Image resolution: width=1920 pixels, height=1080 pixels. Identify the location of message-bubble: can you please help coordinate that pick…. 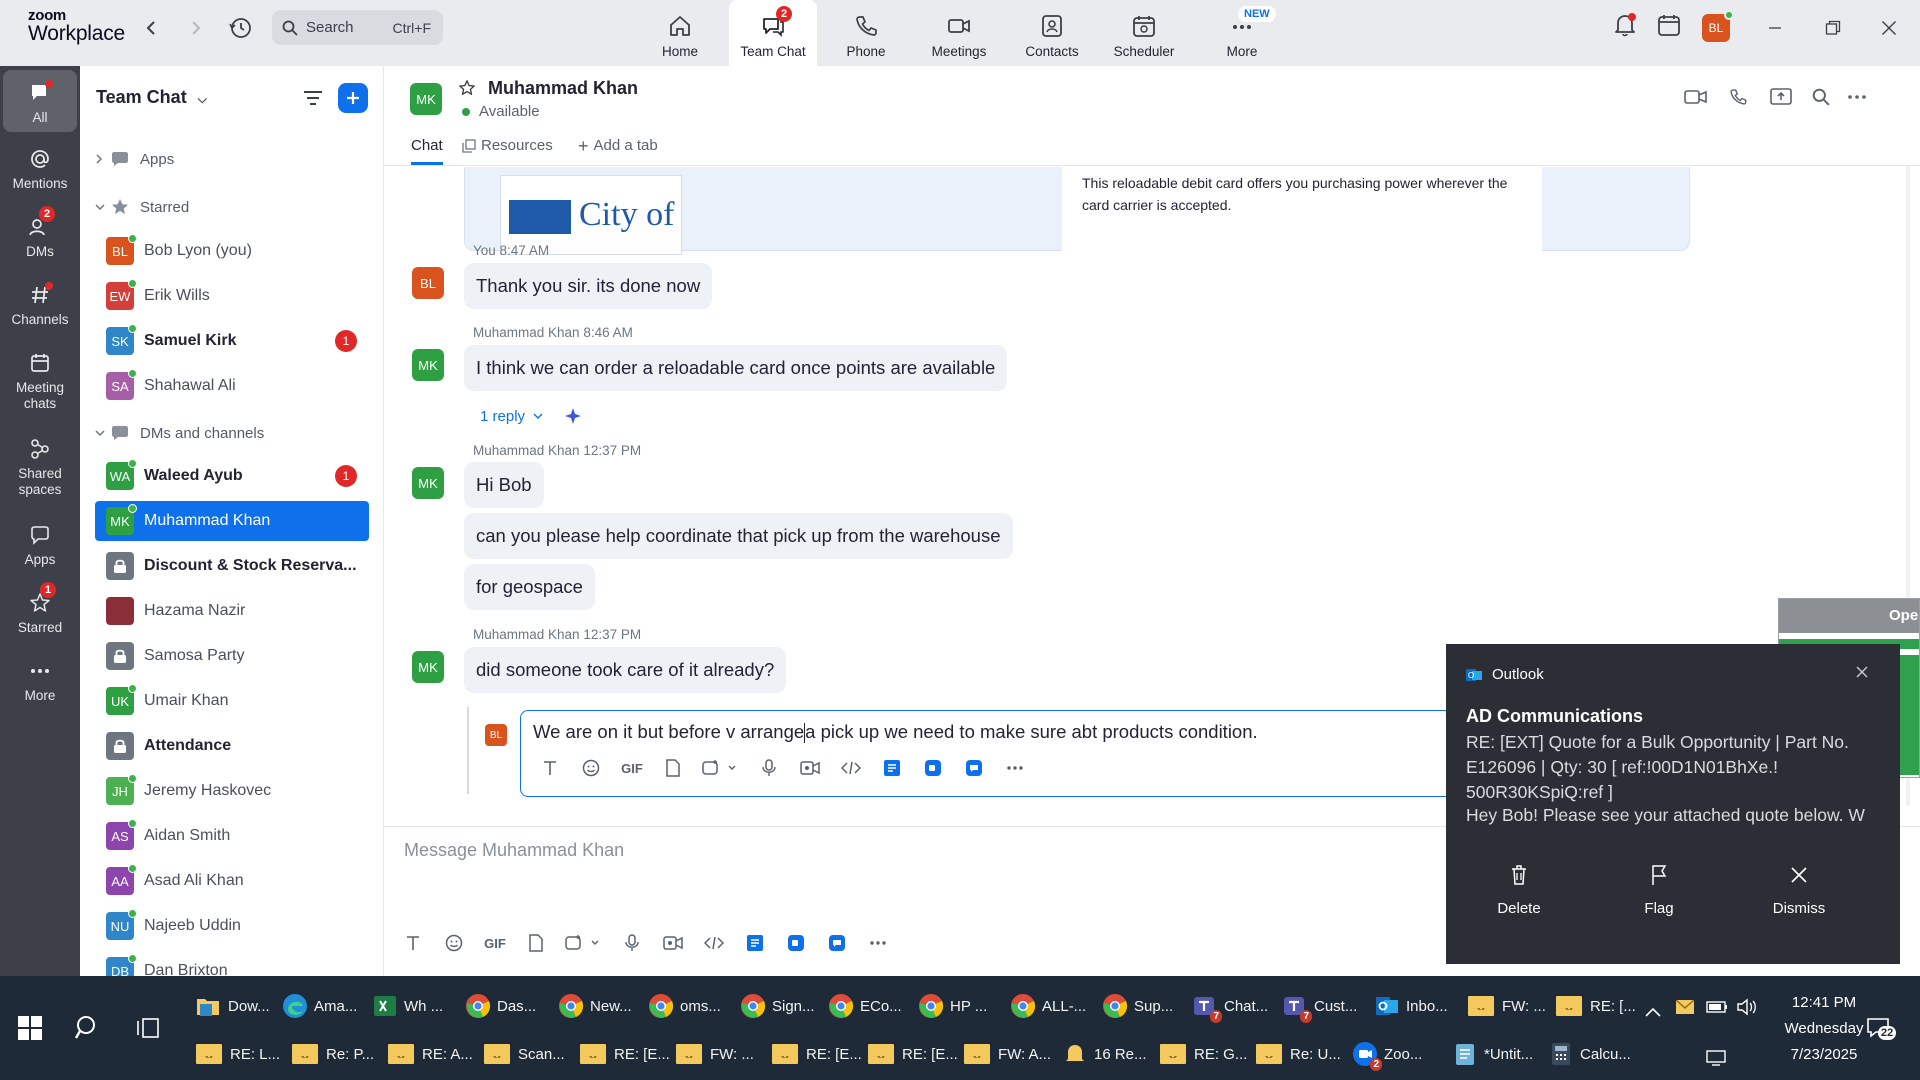
(738, 536).